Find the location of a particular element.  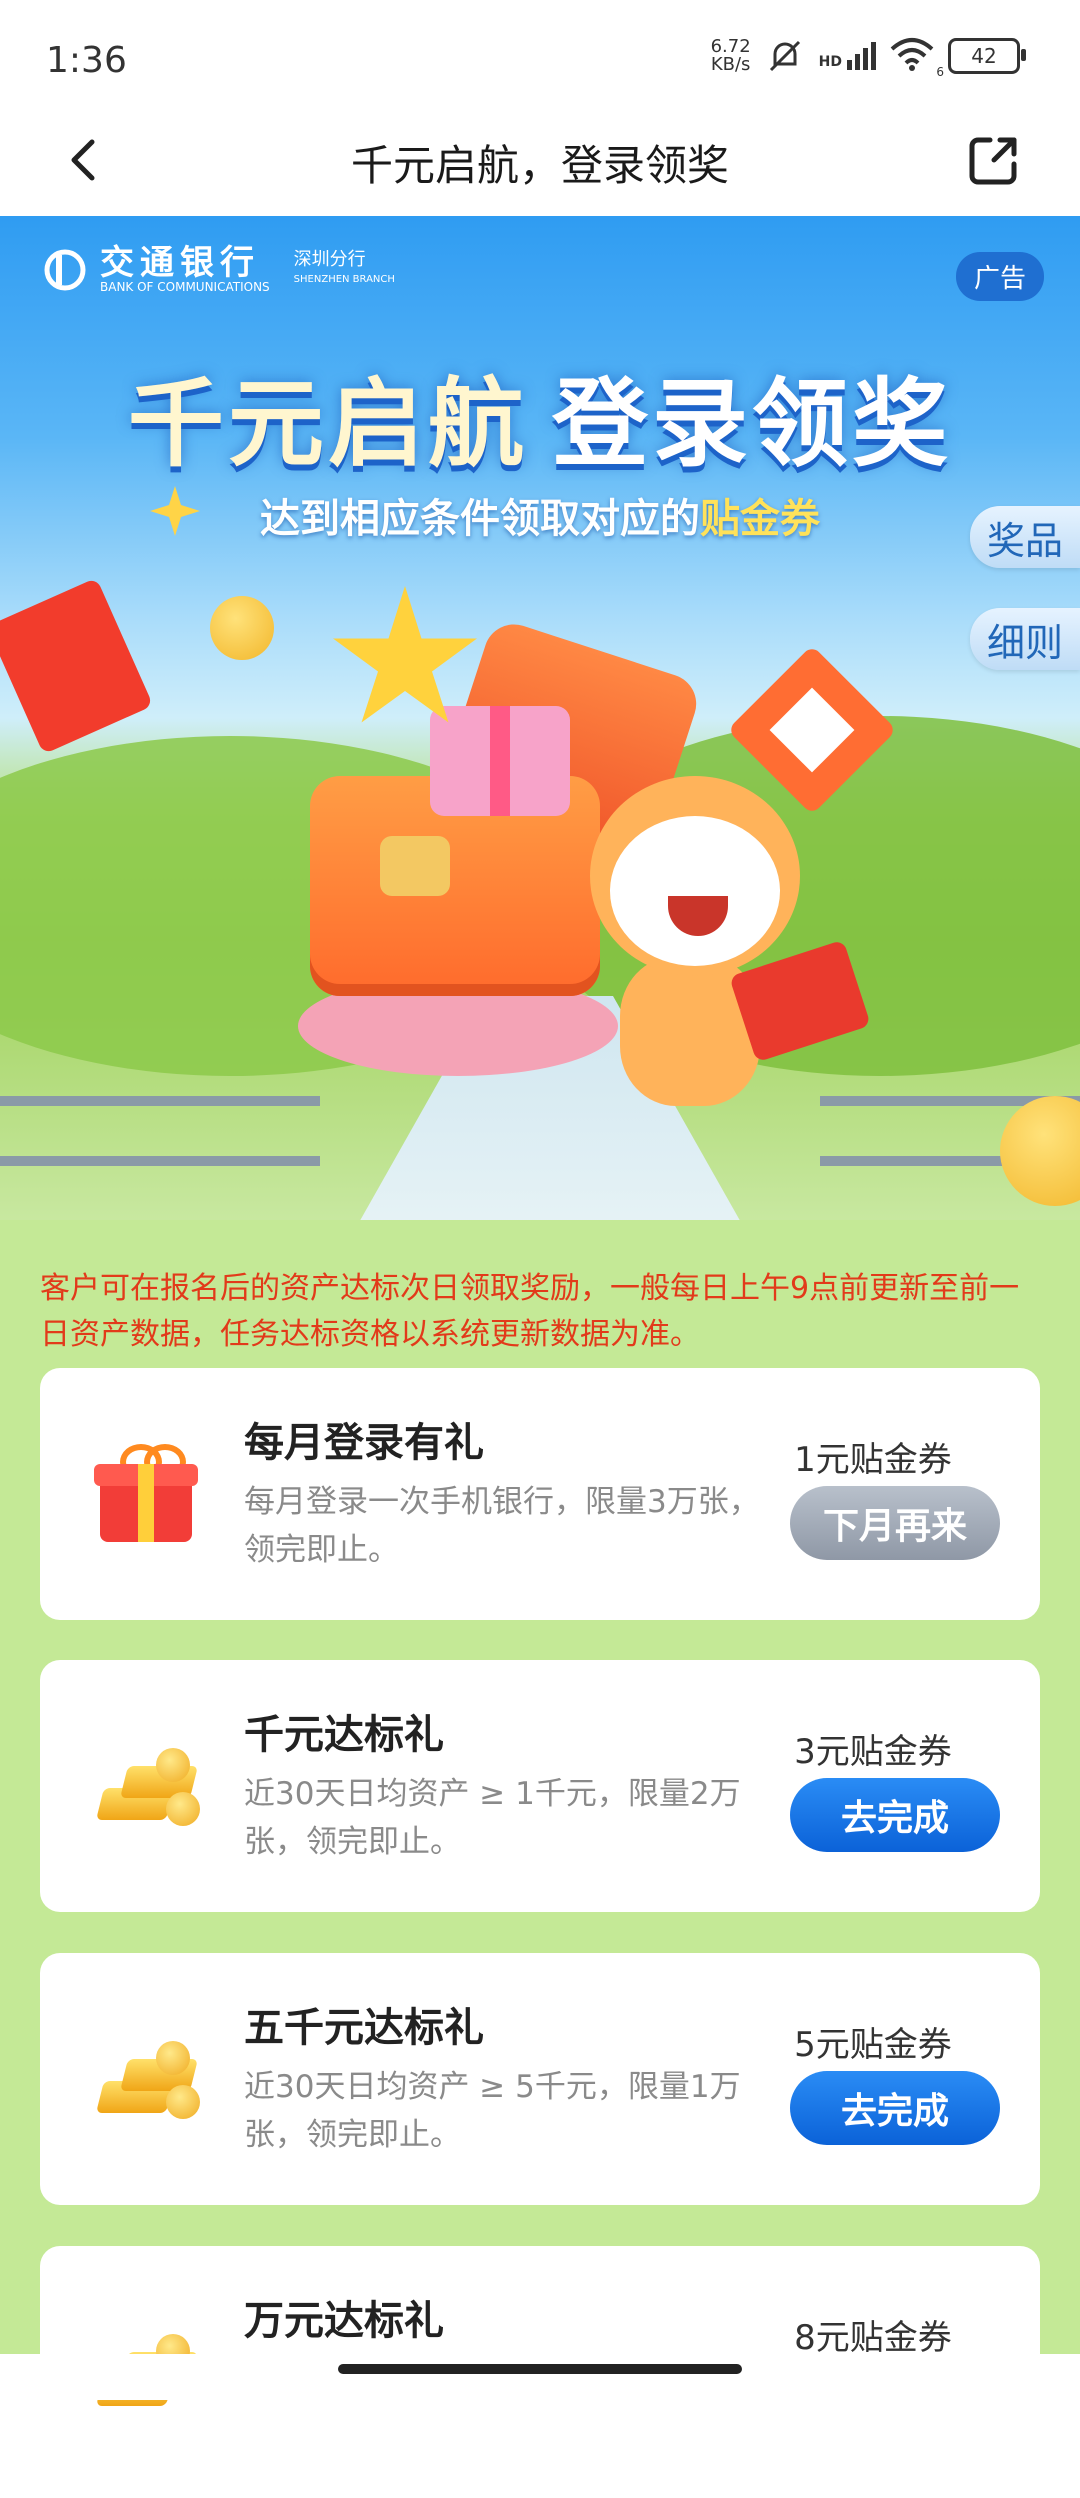

home-indicator is located at coordinates (540, 2369).